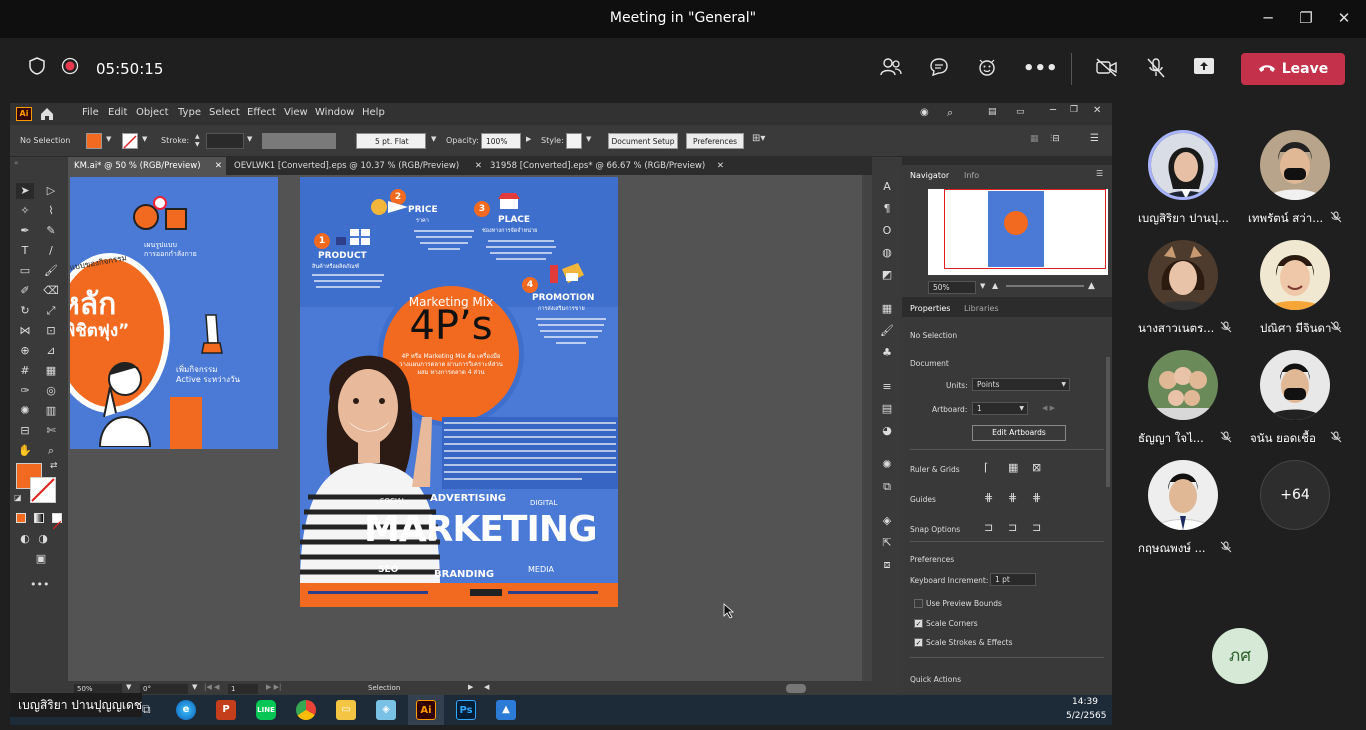  Describe the element at coordinates (995, 285) in the screenshot. I see `zoom-out-icon: ▲` at that location.